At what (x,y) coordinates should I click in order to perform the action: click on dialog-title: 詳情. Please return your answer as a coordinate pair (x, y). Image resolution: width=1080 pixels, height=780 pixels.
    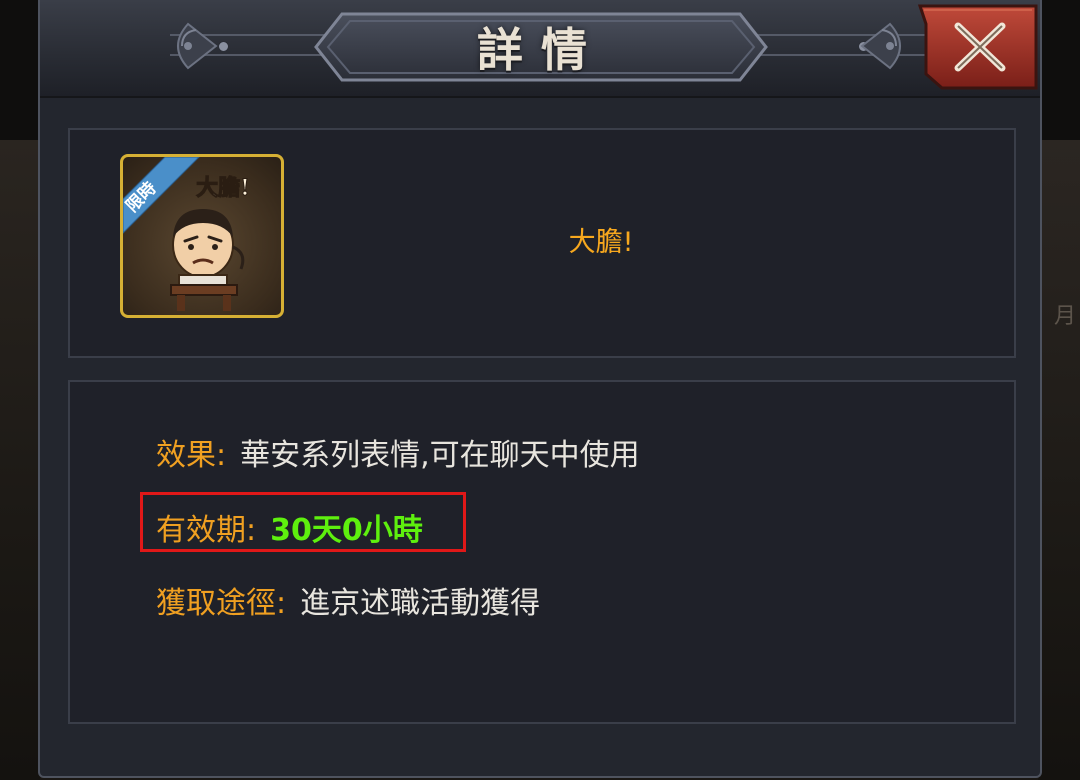
    Looking at the image, I should click on (541, 50).